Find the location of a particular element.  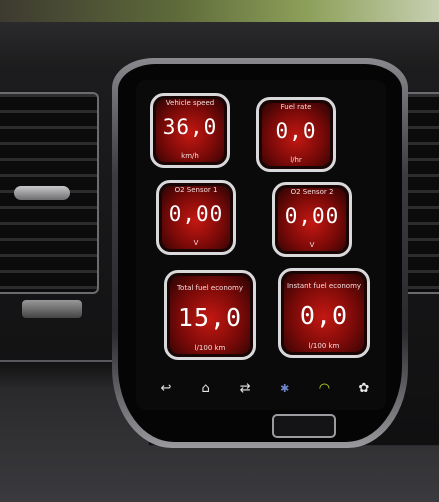

total-fuel-economy-gauge: Total fuel economy 15,0 l/100 km is located at coordinates (210, 315).